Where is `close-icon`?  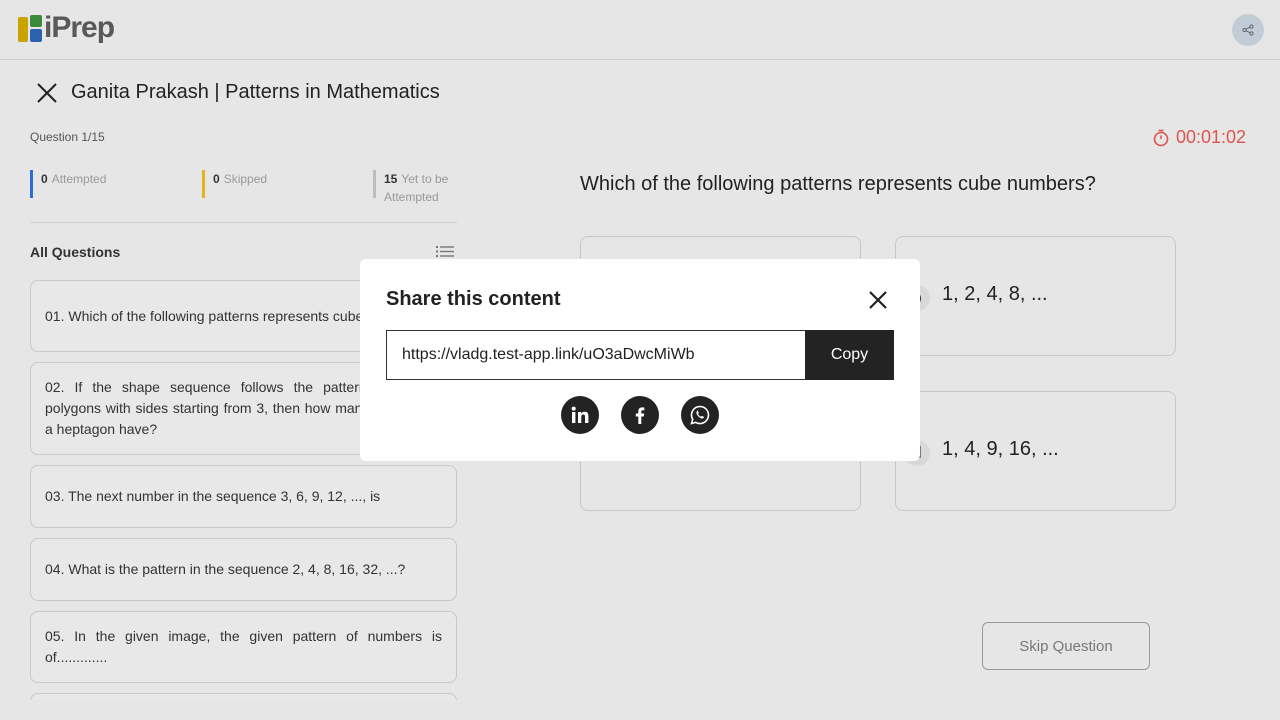 close-icon is located at coordinates (878, 300).